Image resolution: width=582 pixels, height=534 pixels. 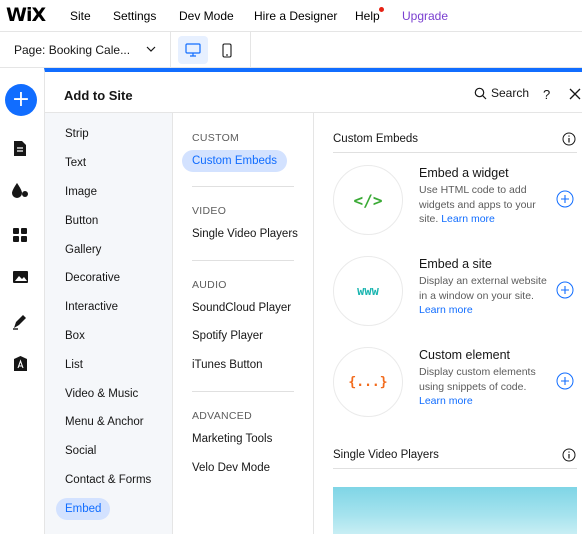 What do you see at coordinates (216, 138) in the screenshot?
I see `section-heading-custom: CUSTOM` at bounding box center [216, 138].